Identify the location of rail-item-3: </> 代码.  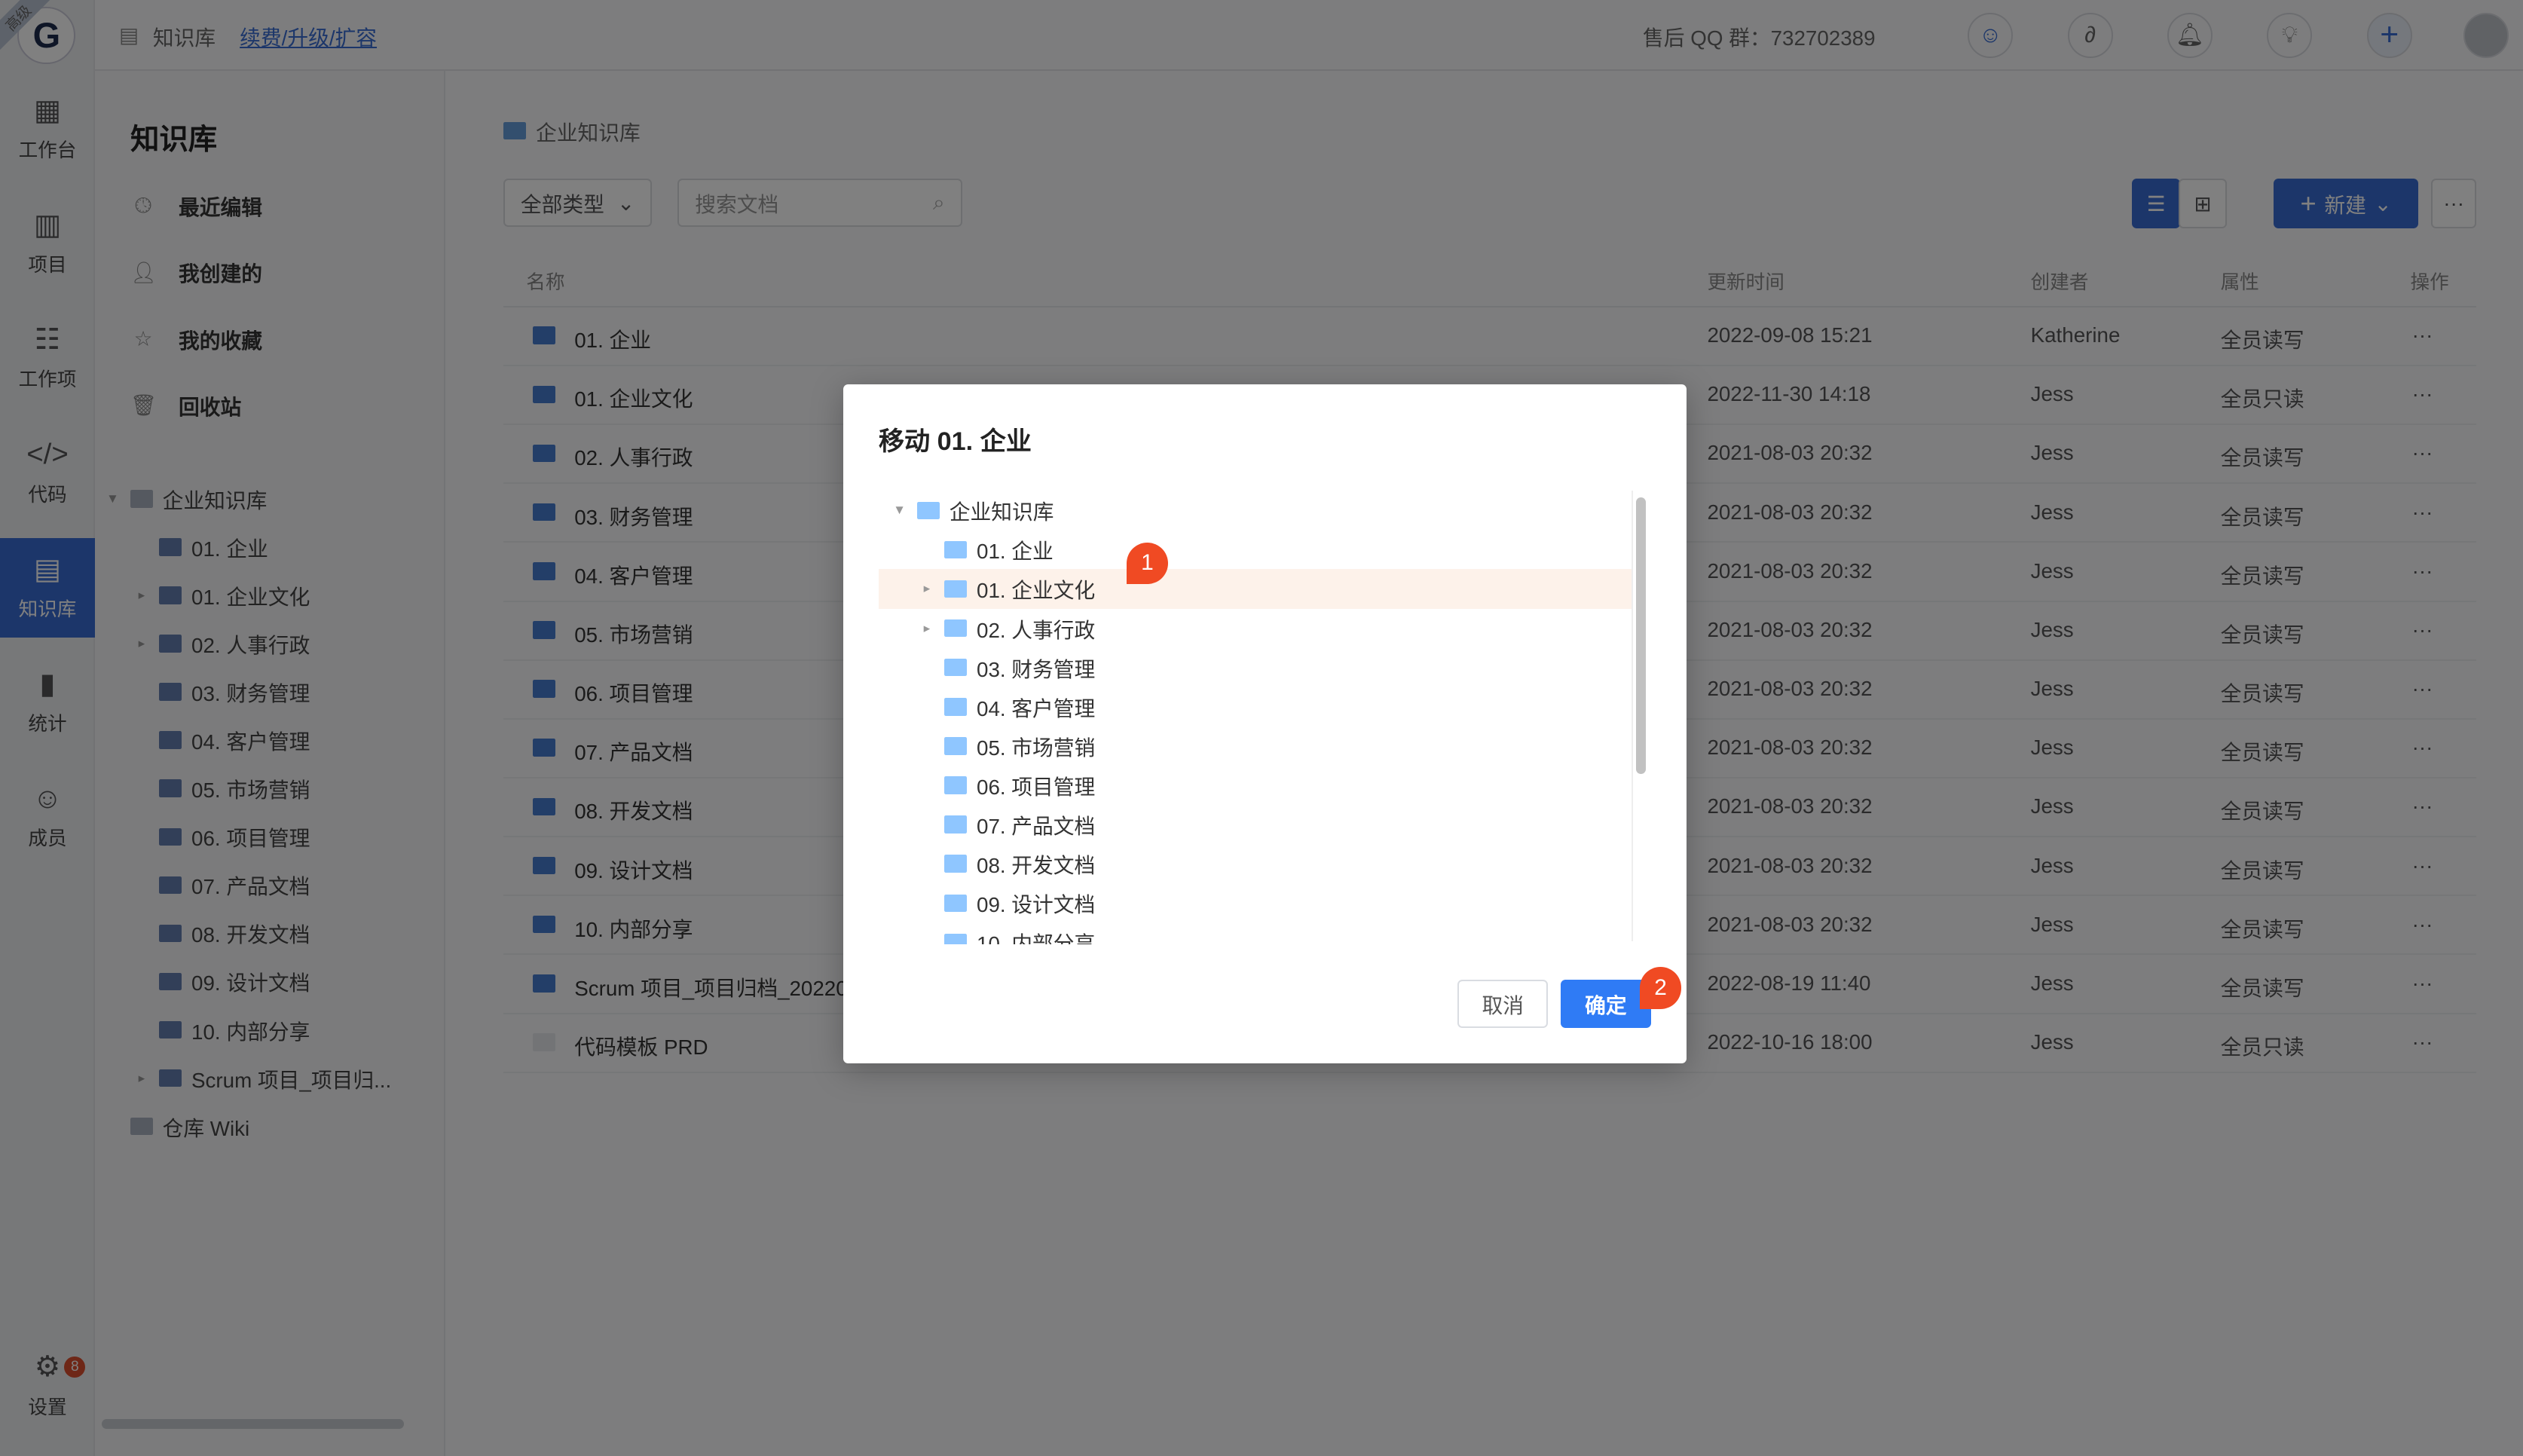
(48, 472).